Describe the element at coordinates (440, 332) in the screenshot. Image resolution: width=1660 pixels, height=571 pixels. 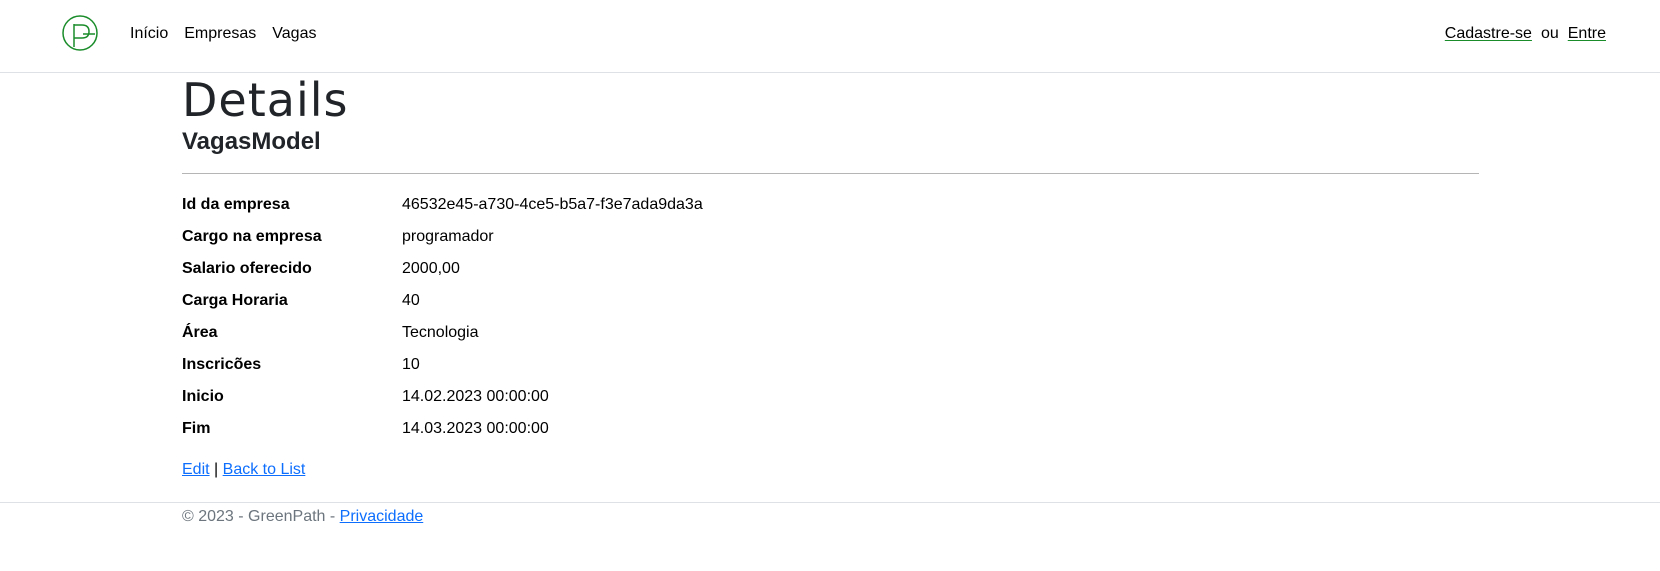
I see `detail-value: Tecnologia` at that location.